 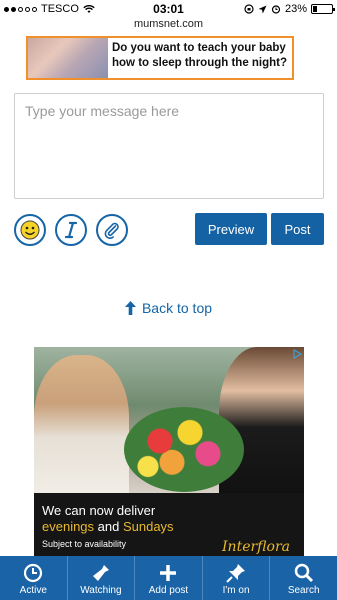 I want to click on ad-line-2-and: and, so click(x=108, y=526).